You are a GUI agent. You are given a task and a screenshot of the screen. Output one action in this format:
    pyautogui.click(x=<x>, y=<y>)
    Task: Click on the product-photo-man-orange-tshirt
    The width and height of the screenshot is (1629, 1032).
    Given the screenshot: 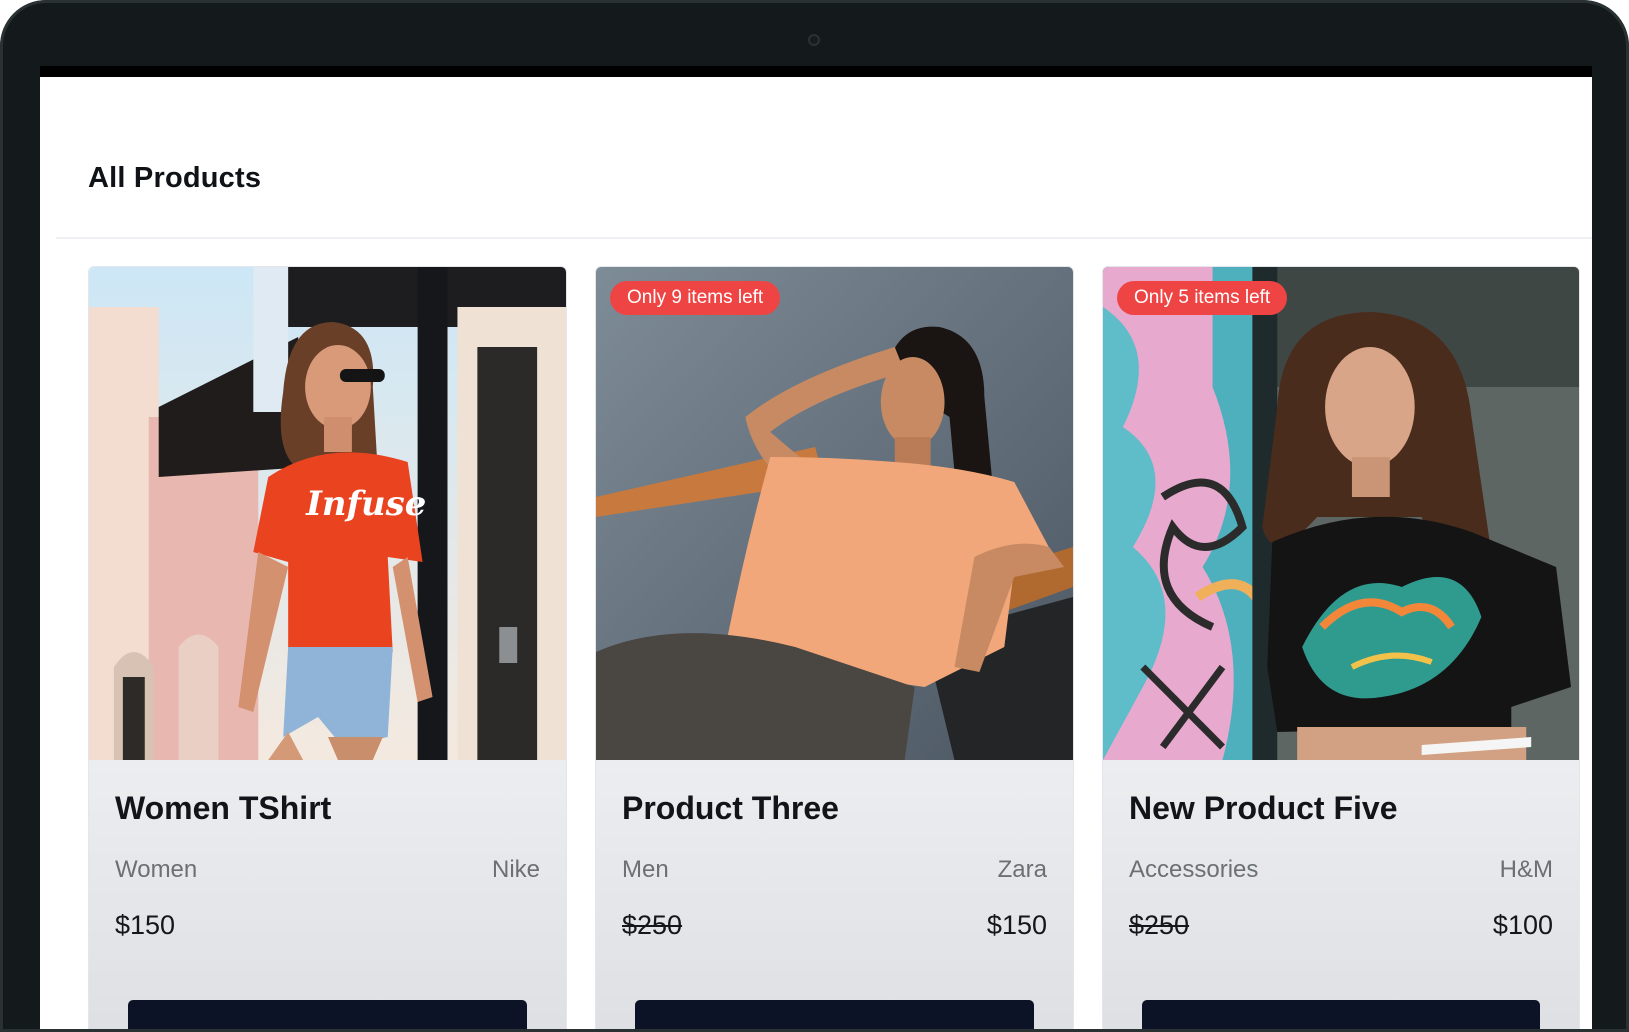 What is the action you would take?
    pyautogui.click(x=834, y=513)
    